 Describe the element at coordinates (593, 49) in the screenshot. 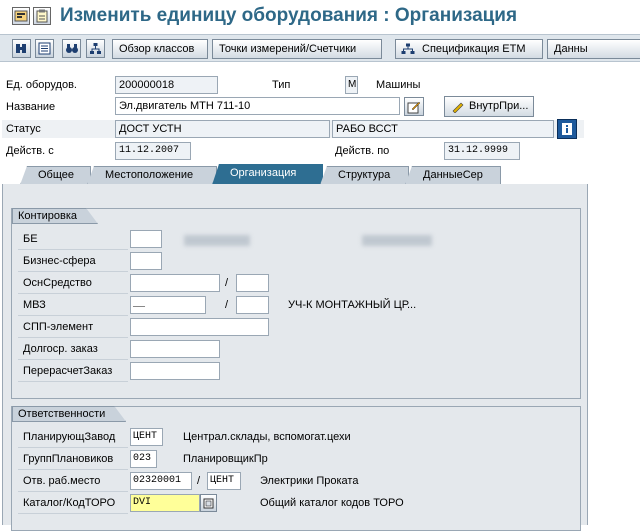

I see `data-button: Данны` at that location.